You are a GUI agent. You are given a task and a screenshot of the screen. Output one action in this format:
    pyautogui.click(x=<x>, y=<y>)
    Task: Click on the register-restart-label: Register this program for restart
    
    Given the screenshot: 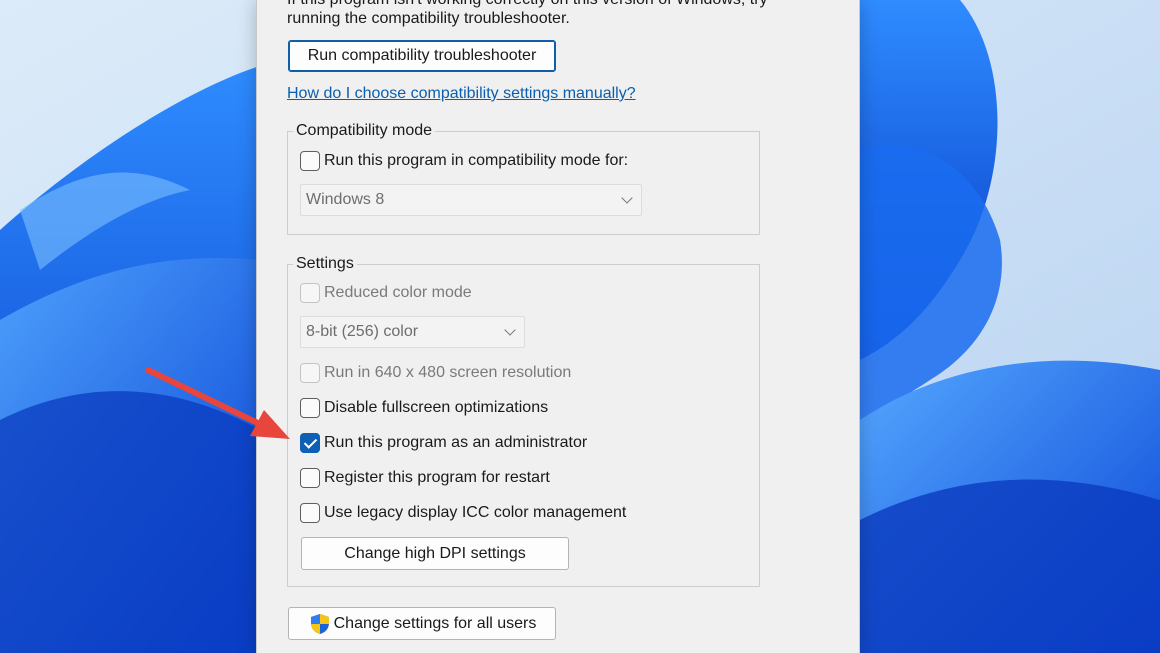 What is the action you would take?
    pyautogui.click(x=437, y=477)
    